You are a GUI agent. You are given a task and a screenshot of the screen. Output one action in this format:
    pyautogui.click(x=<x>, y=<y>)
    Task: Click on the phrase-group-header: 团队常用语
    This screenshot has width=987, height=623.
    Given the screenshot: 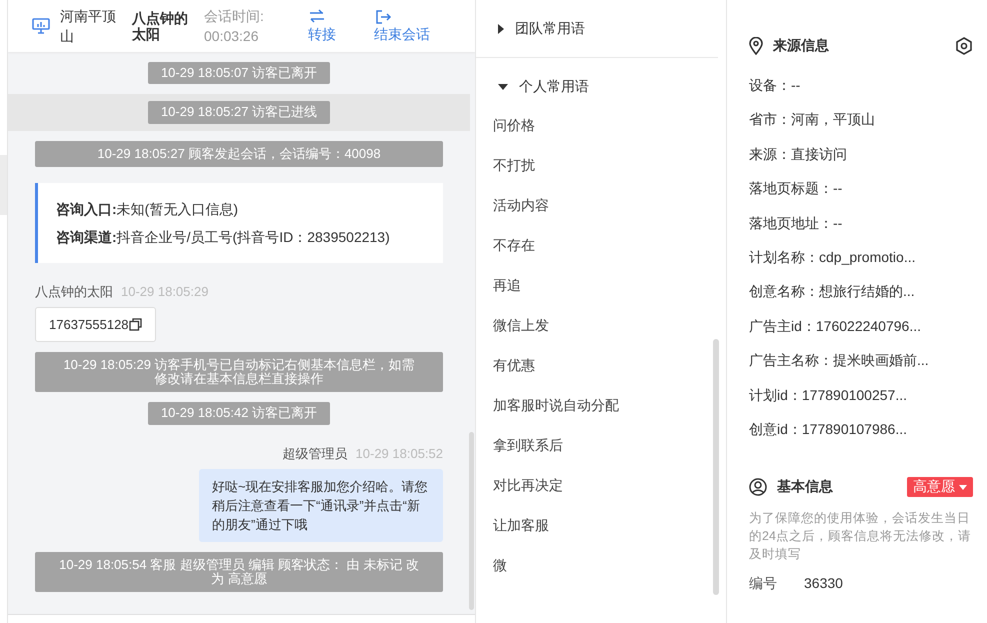 What is the action you would take?
    pyautogui.click(x=597, y=29)
    